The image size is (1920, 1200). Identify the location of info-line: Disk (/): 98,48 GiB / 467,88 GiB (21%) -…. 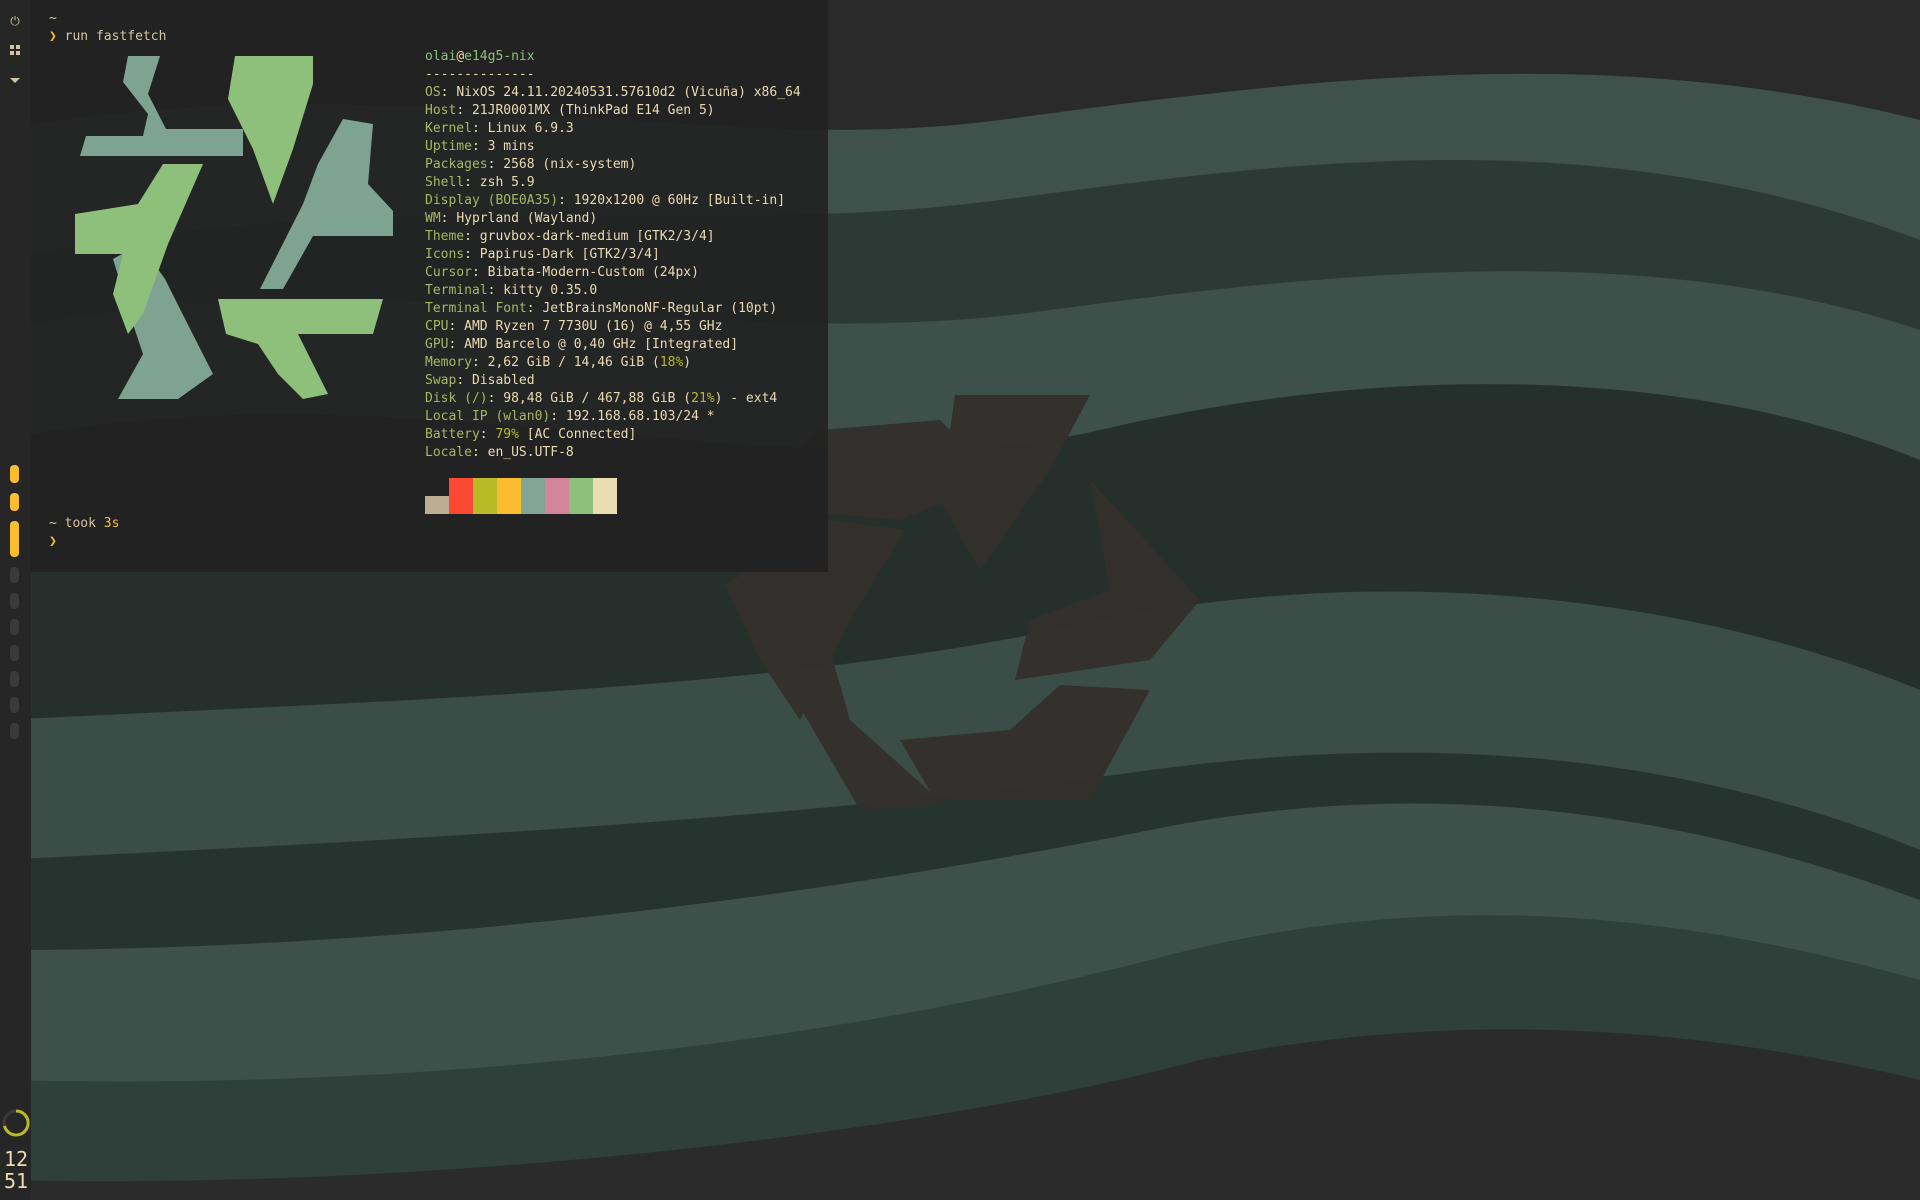
(601, 398).